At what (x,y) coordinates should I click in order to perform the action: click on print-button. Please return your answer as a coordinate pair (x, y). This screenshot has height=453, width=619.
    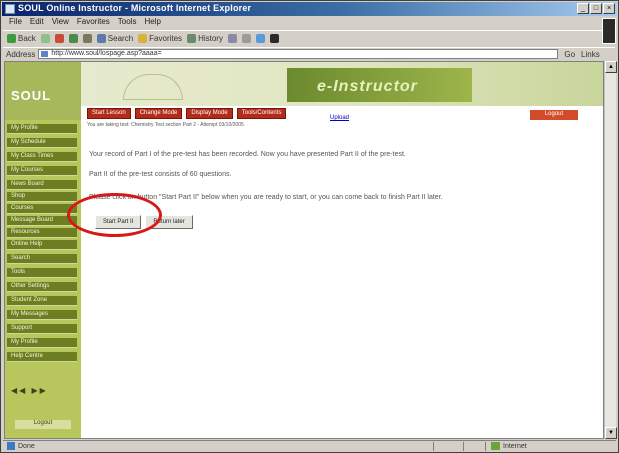
    Looking at the image, I should click on (246, 38).